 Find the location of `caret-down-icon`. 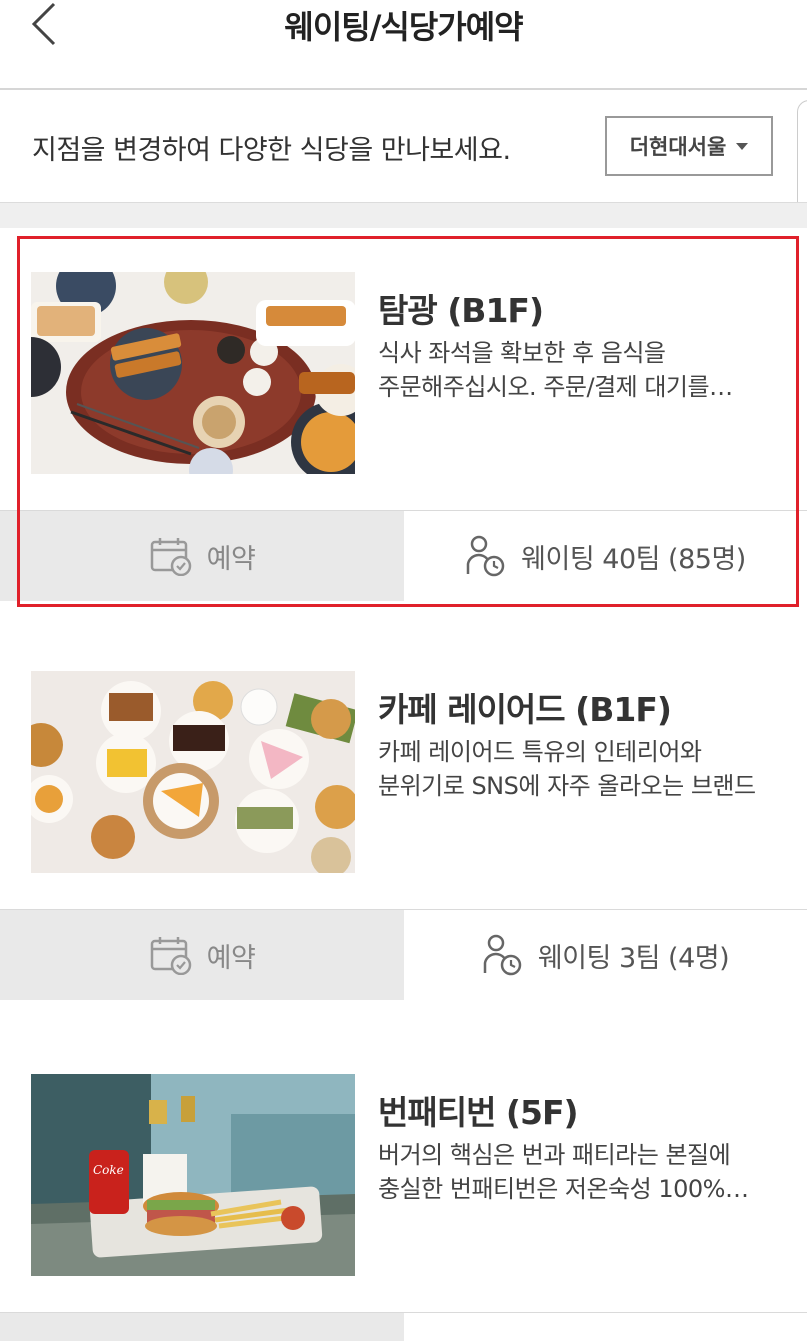

caret-down-icon is located at coordinates (742, 146).